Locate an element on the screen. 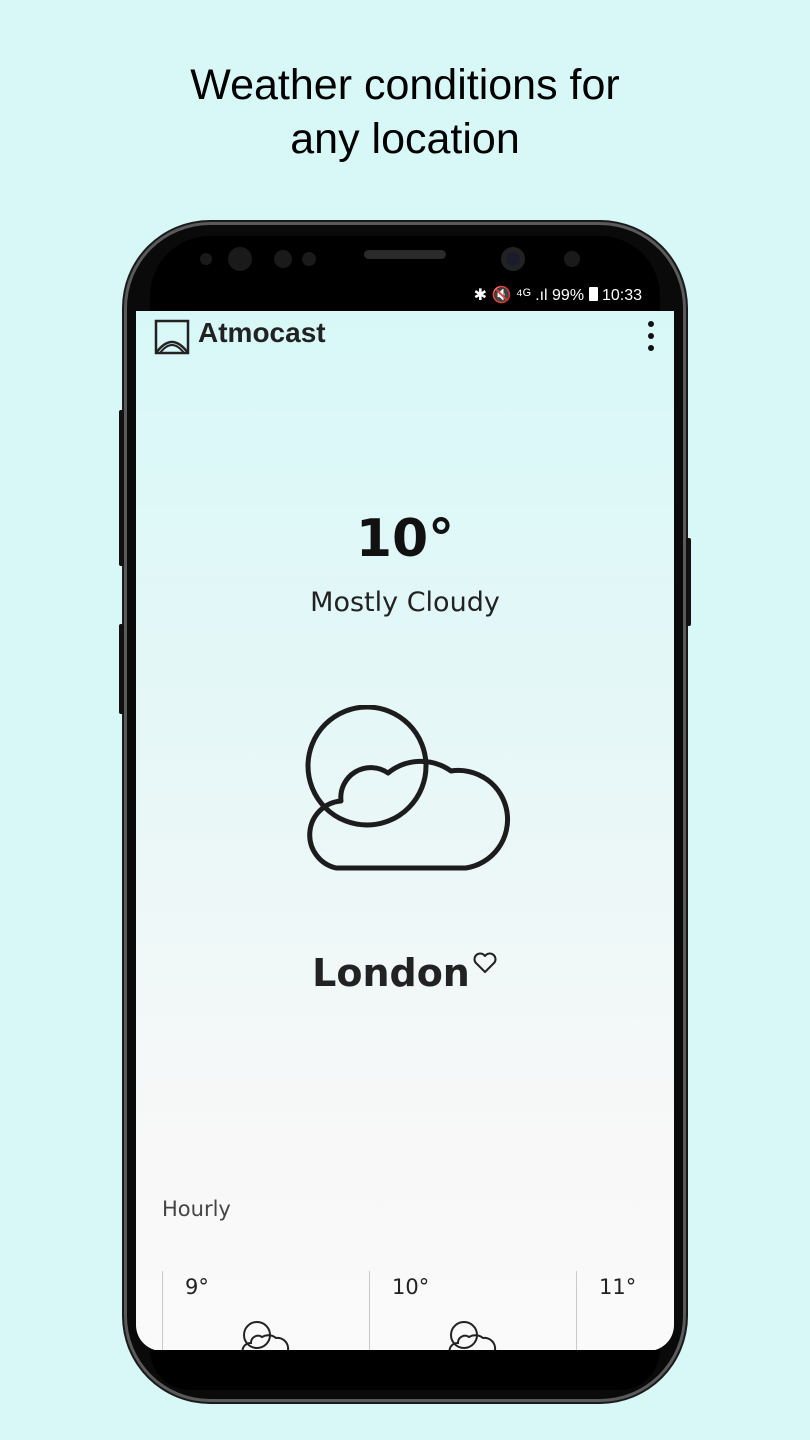 Image resolution: width=810 pixels, height=1440 pixels. hourly-temp: 11° is located at coordinates (618, 1287).